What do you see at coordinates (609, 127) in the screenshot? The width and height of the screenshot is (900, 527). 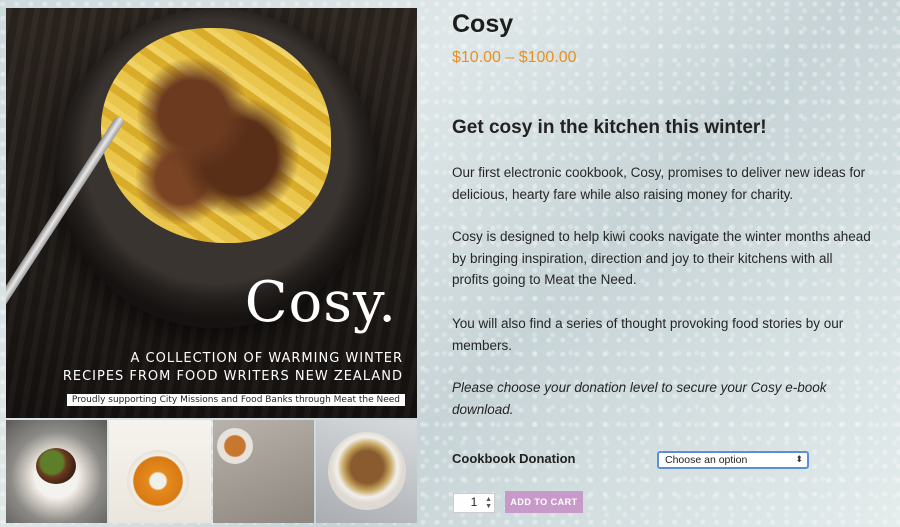 I see `product-subheading: Get cosy in the kitchen this winter!` at bounding box center [609, 127].